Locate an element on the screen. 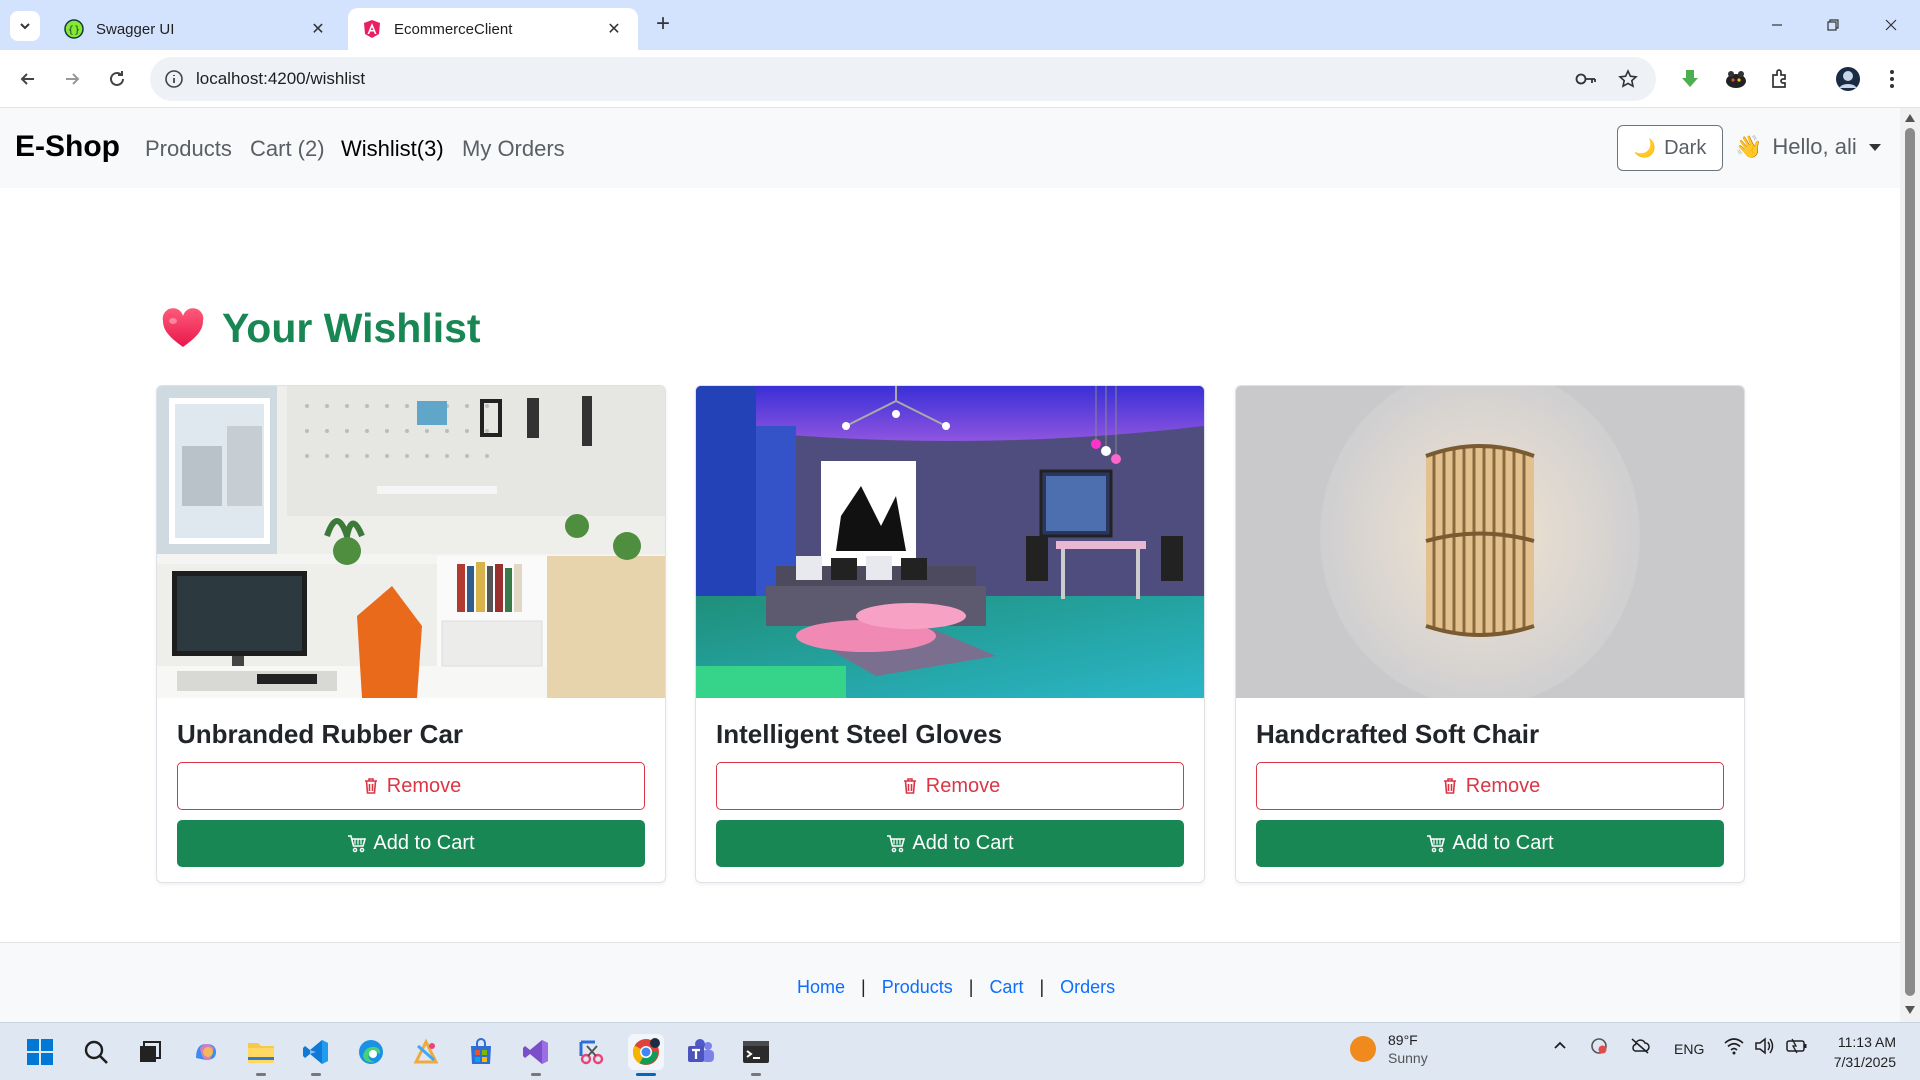 The image size is (1920, 1080). system-clock: 11:13 AM 7/31/2025 is located at coordinates (1858, 1052).